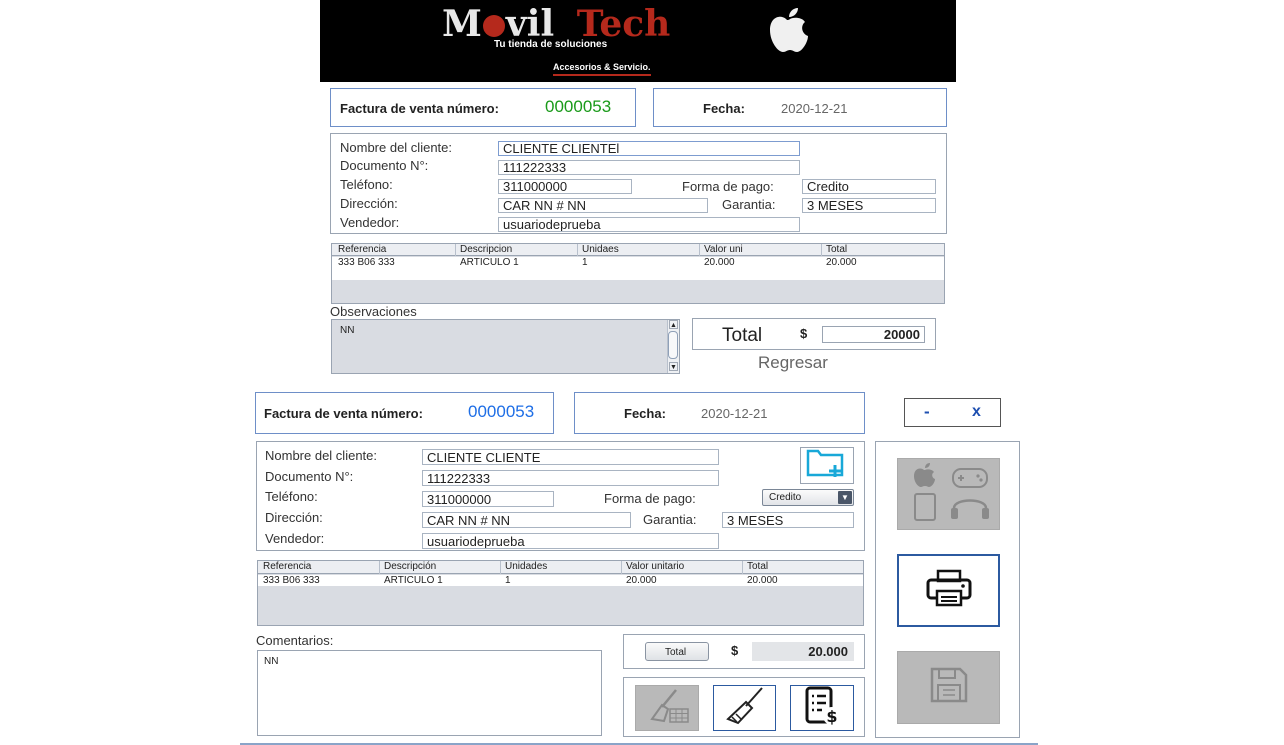  I want to click on address-field: CAR NN # NN, so click(603, 205).